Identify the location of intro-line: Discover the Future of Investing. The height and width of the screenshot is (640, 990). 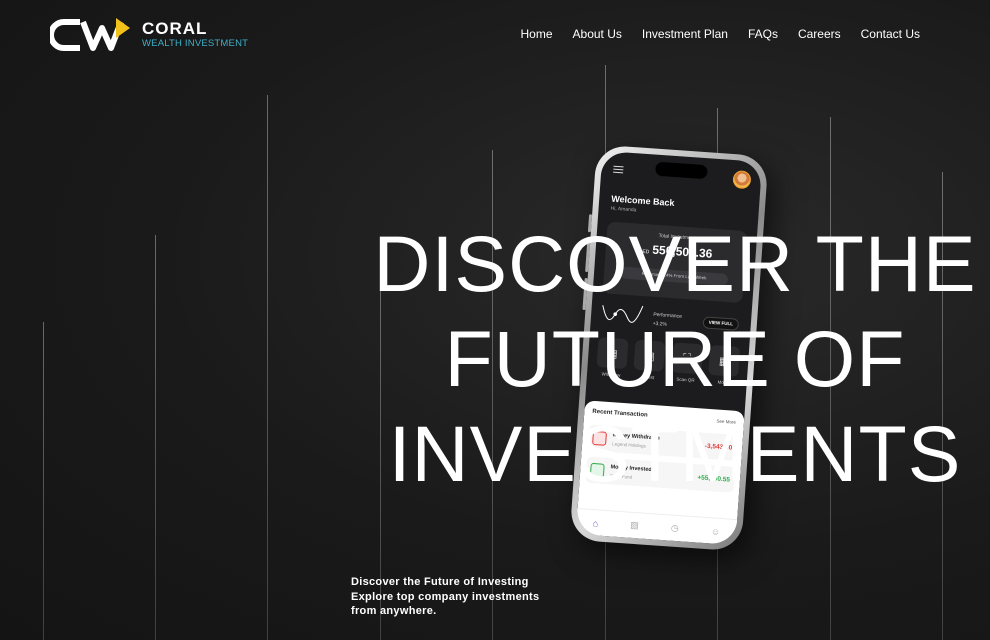
(440, 582).